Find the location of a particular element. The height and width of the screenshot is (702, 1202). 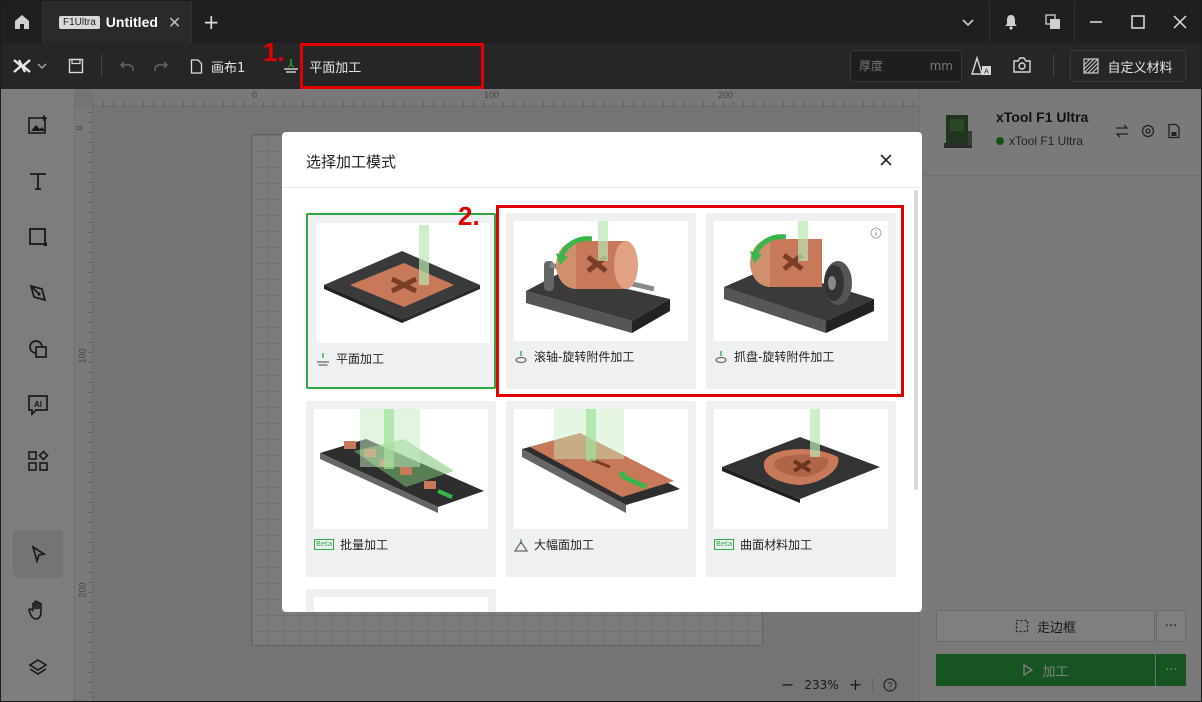

minimize-button is located at coordinates (1096, 22).